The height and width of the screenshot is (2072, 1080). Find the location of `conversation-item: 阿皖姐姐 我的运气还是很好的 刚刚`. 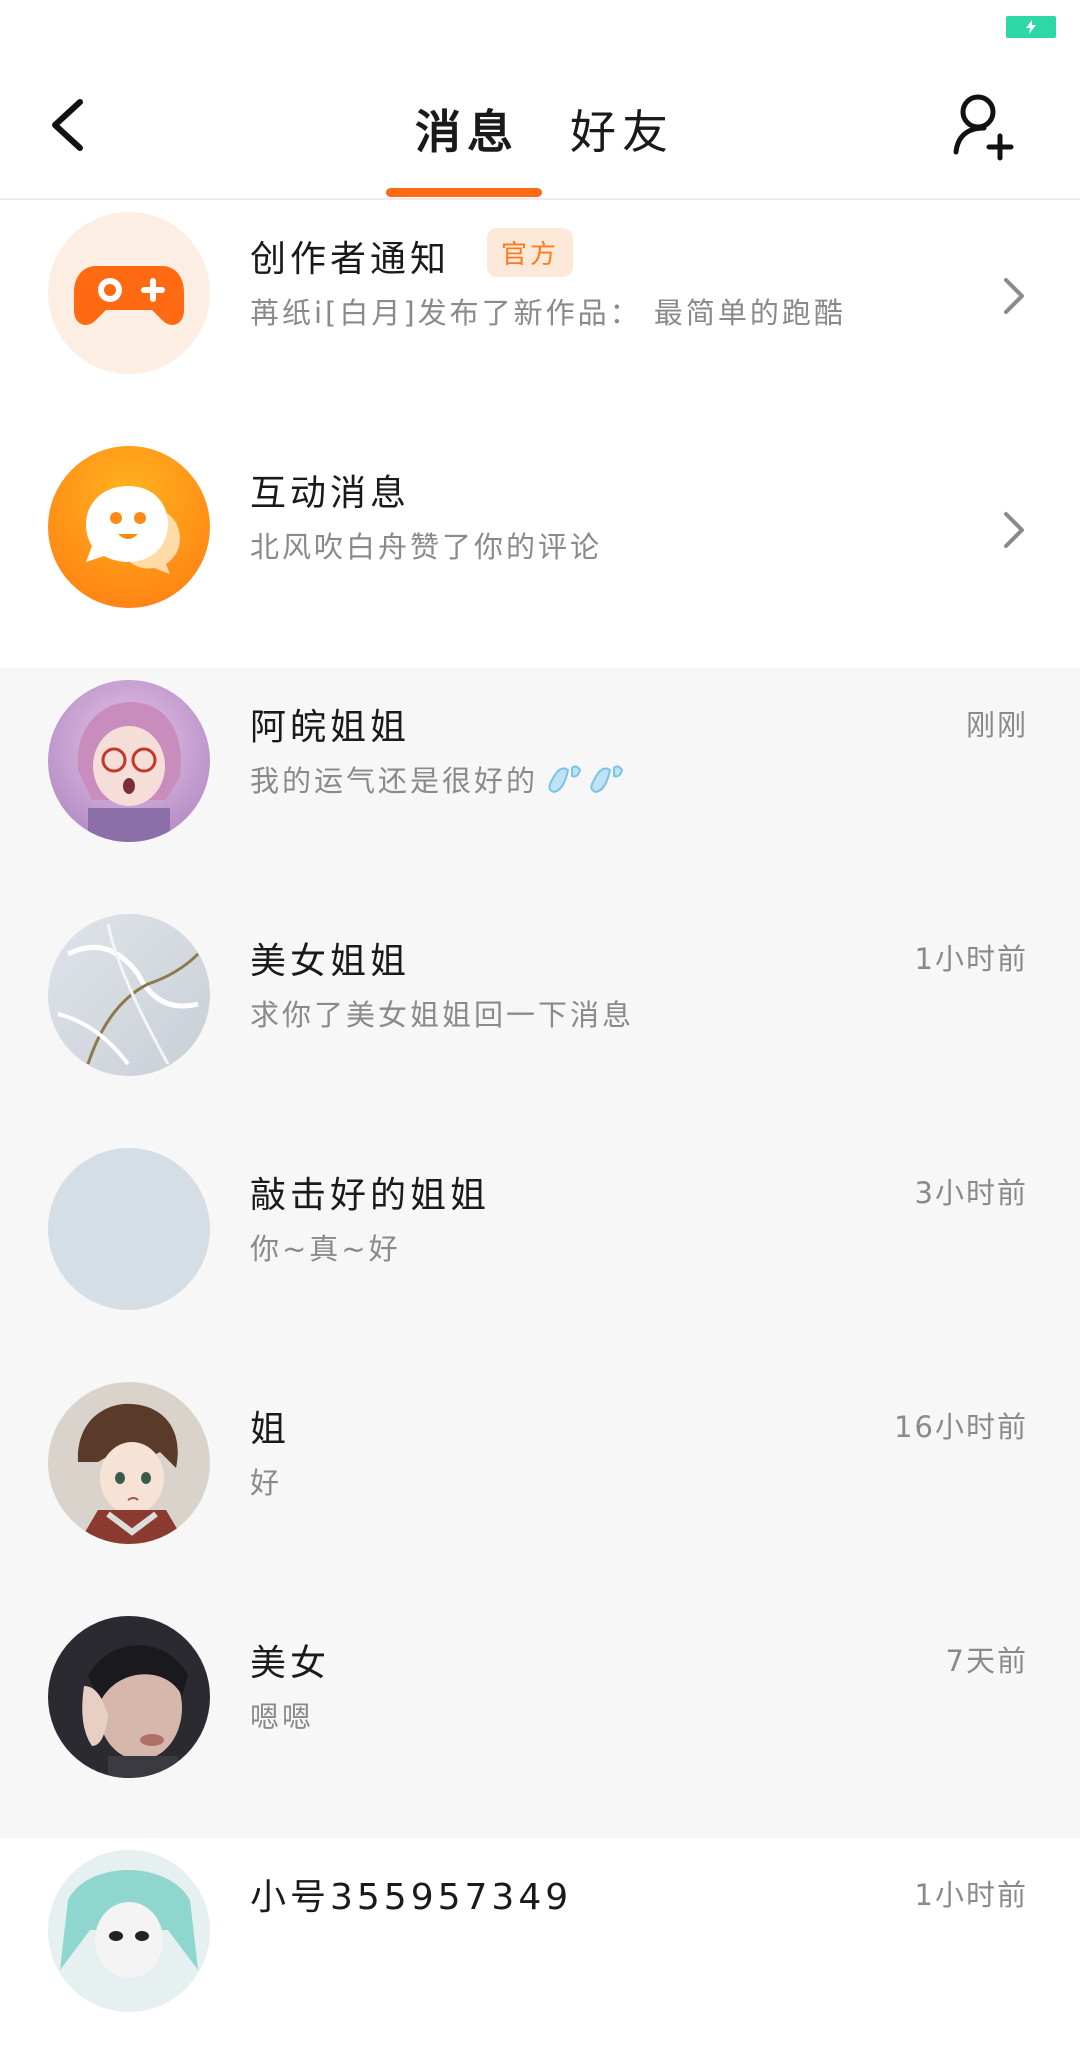

conversation-item: 阿皖姐姐 我的运气还是很好的 刚刚 is located at coordinates (540, 785).